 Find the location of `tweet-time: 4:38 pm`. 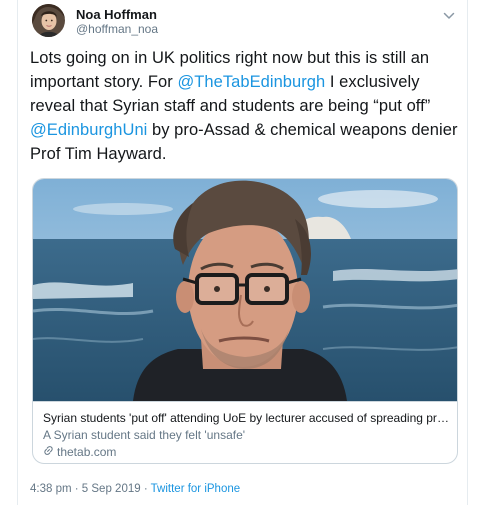

tweet-time: 4:38 pm is located at coordinates (51, 489).